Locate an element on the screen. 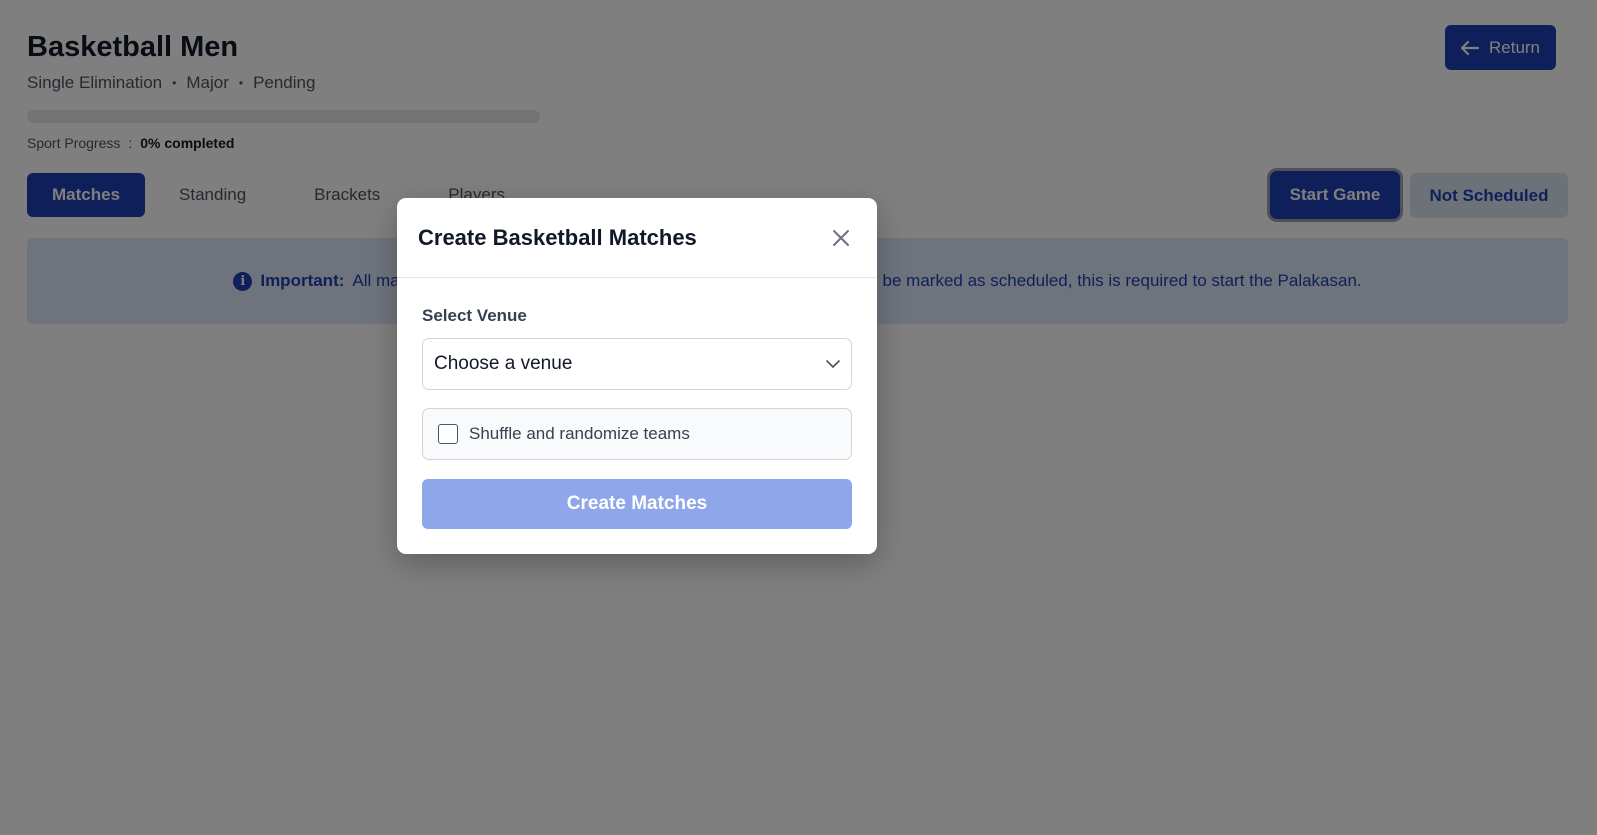 This screenshot has width=1597, height=835. shuffle-option: Shuffle and randomize teams is located at coordinates (637, 434).